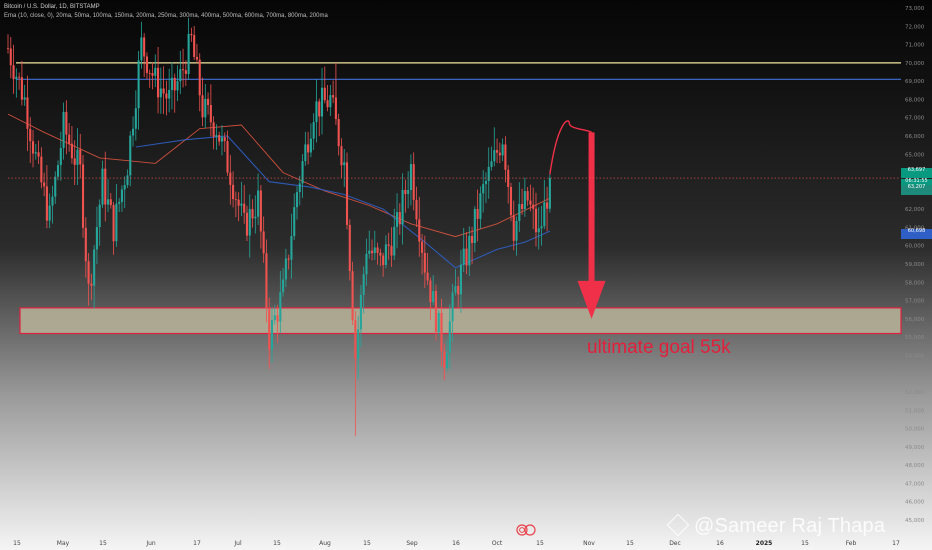 The height and width of the screenshot is (550, 932). I want to click on moving-average-red, so click(279, 175).